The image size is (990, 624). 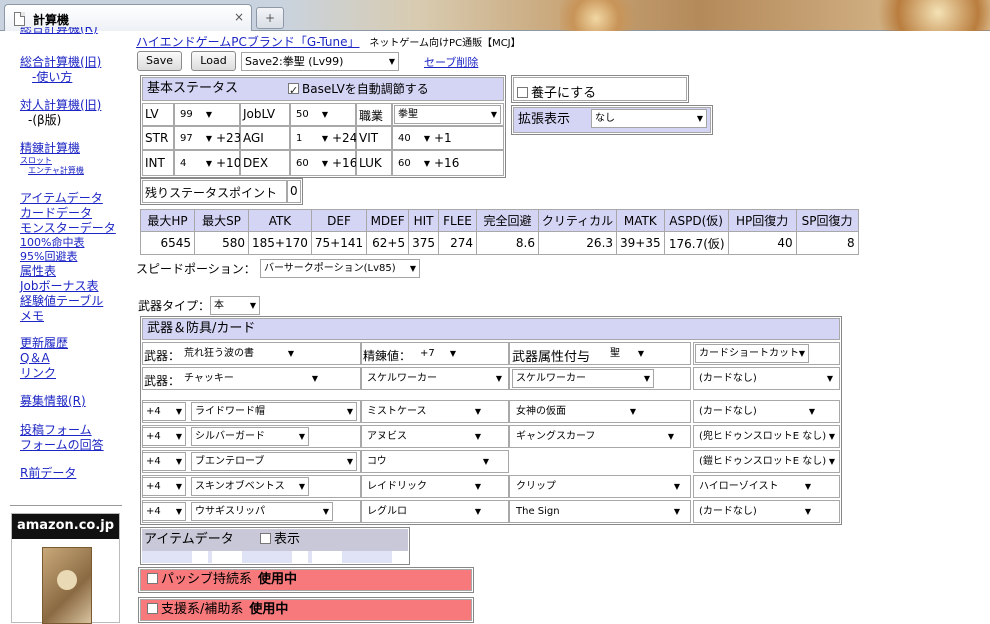 I want to click on extended-view-value: なし, so click(x=605, y=118).